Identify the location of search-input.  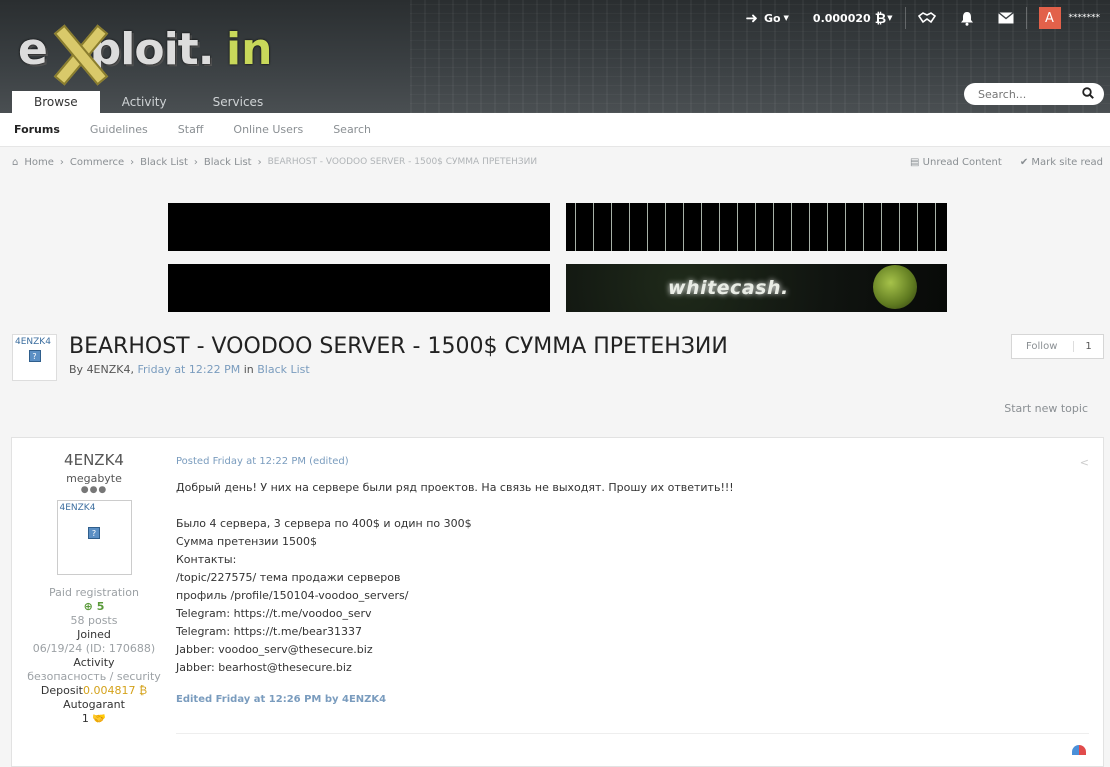
(1028, 94).